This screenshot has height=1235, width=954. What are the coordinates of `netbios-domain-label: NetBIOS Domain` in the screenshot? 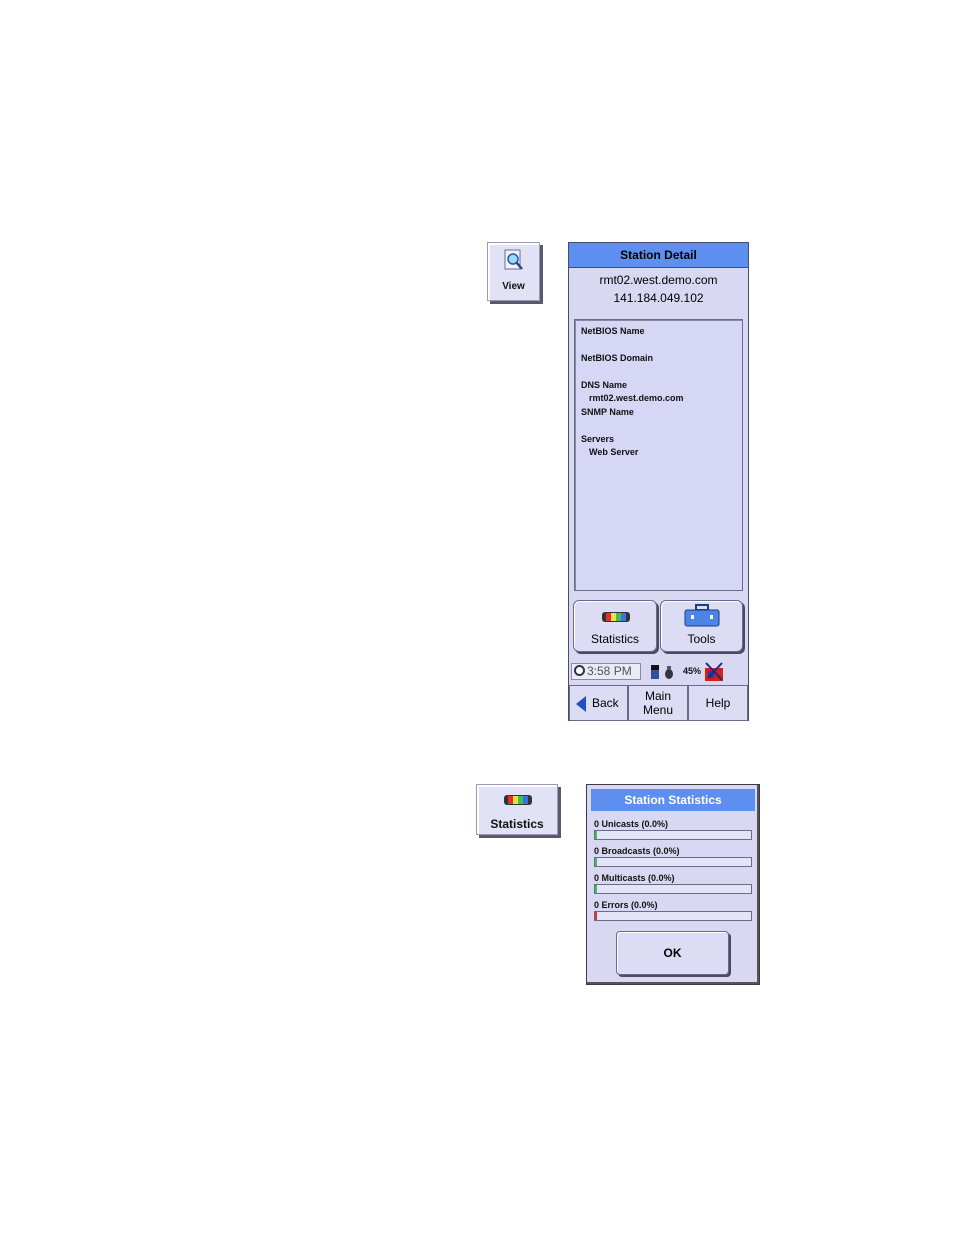 It's located at (617, 358).